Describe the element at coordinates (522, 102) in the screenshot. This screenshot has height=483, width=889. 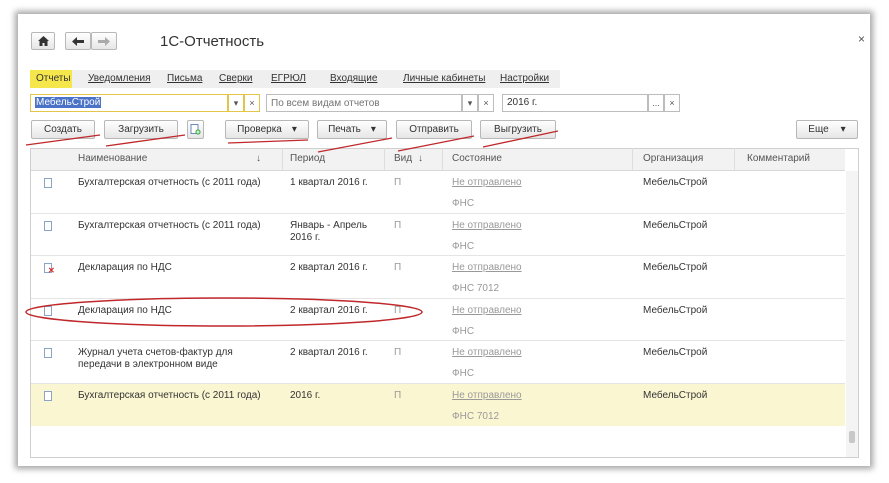
I see `period-value: 2016 г.` at that location.